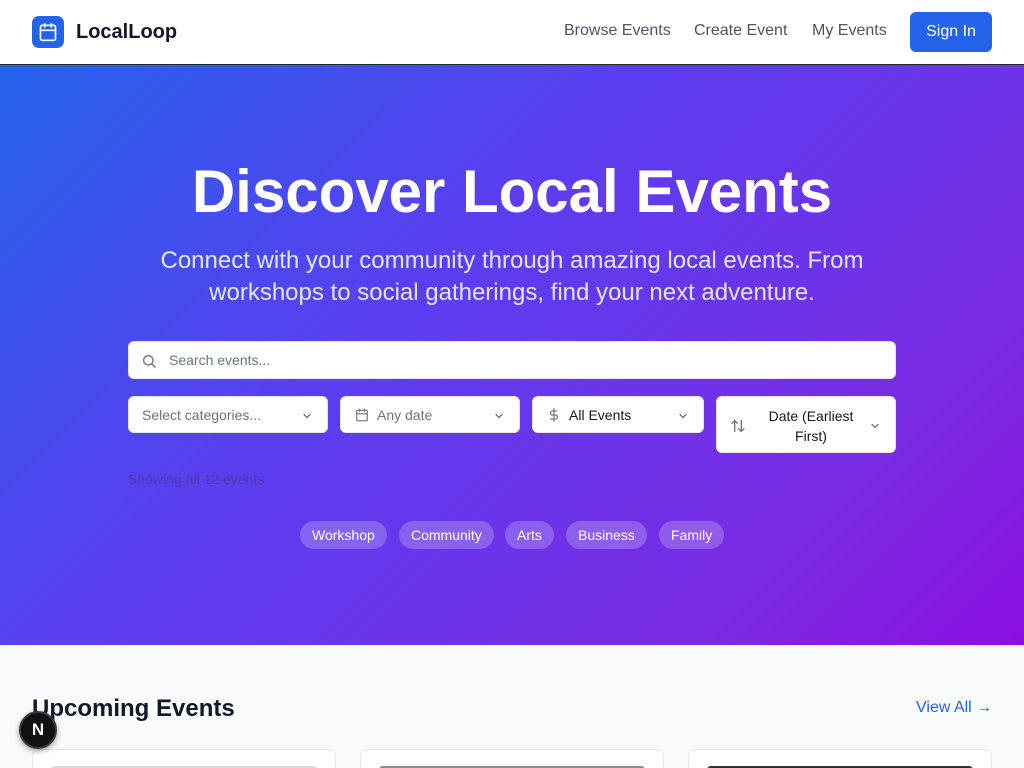  What do you see at coordinates (405, 415) in the screenshot?
I see `date-select-label: Any date` at bounding box center [405, 415].